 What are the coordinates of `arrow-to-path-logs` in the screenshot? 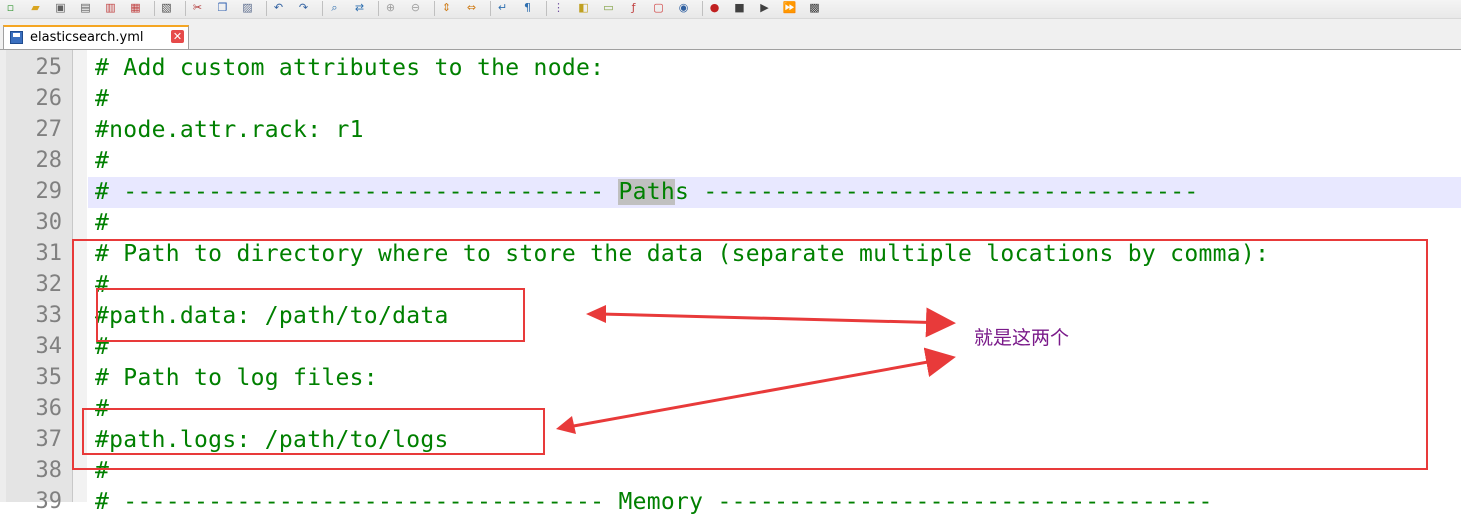 It's located at (761, 388).